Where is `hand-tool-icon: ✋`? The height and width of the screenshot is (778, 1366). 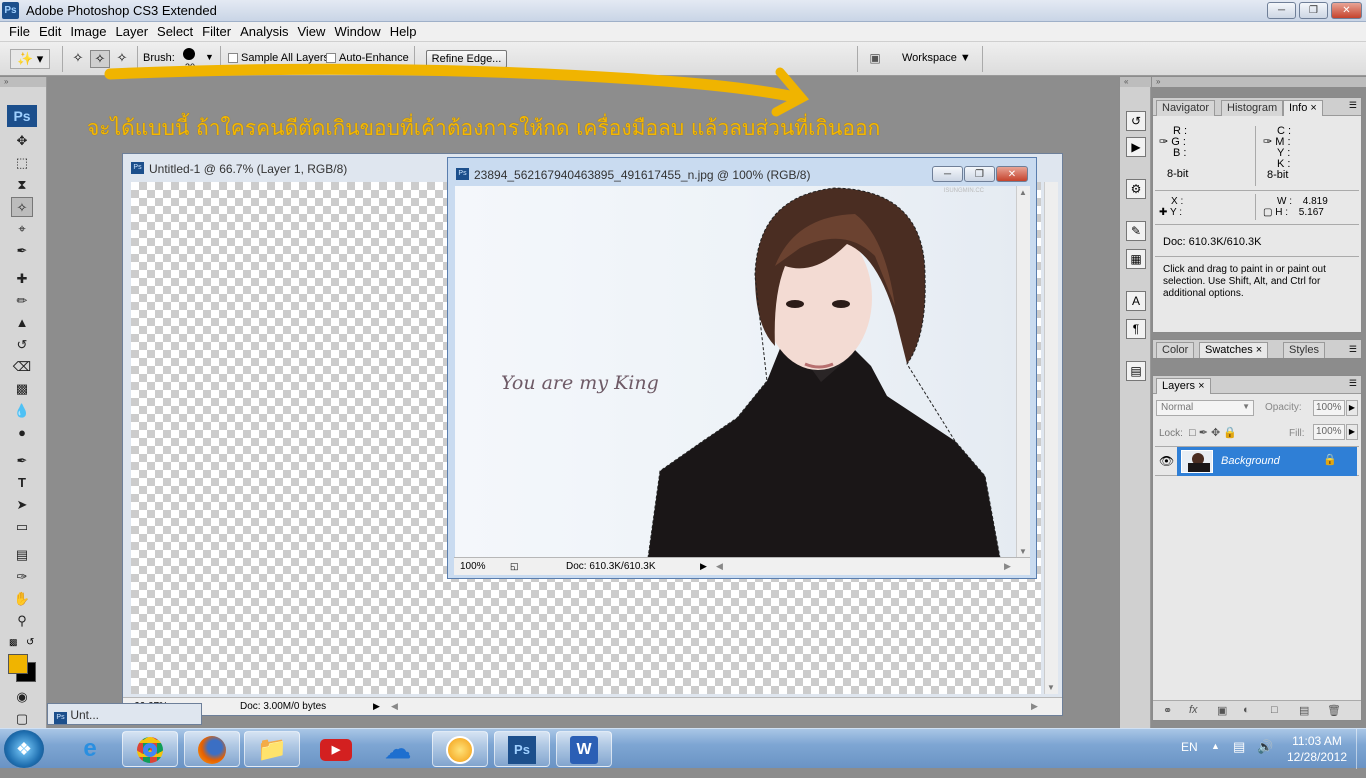 hand-tool-icon: ✋ is located at coordinates (22, 599).